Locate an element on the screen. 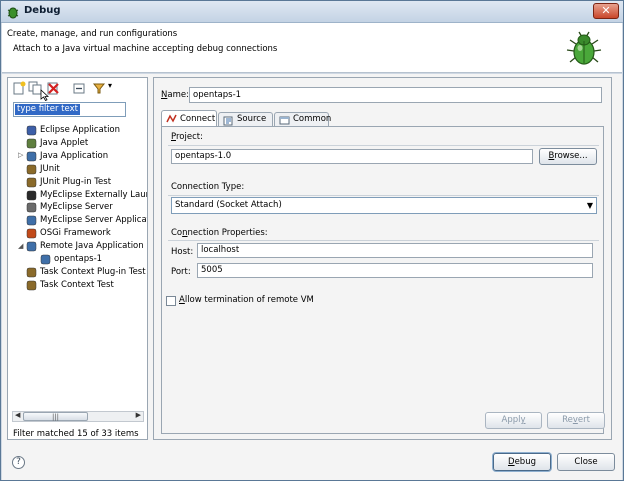 This screenshot has height=481, width=624. server-icon is located at coordinates (31, 208).